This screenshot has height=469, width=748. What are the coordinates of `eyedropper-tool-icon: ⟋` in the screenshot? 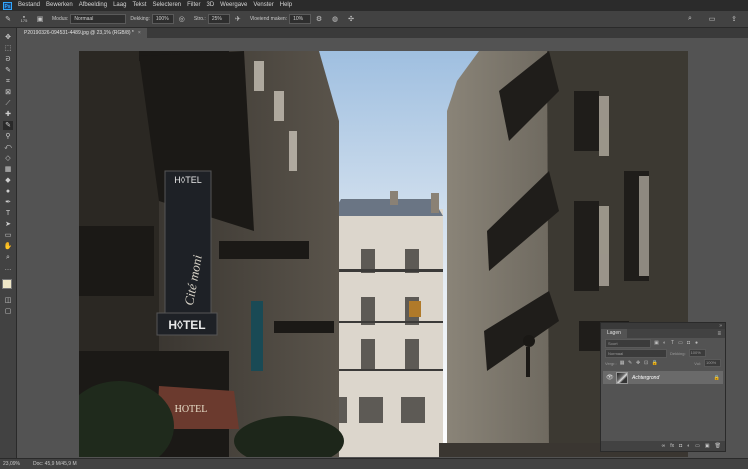 It's located at (8, 103).